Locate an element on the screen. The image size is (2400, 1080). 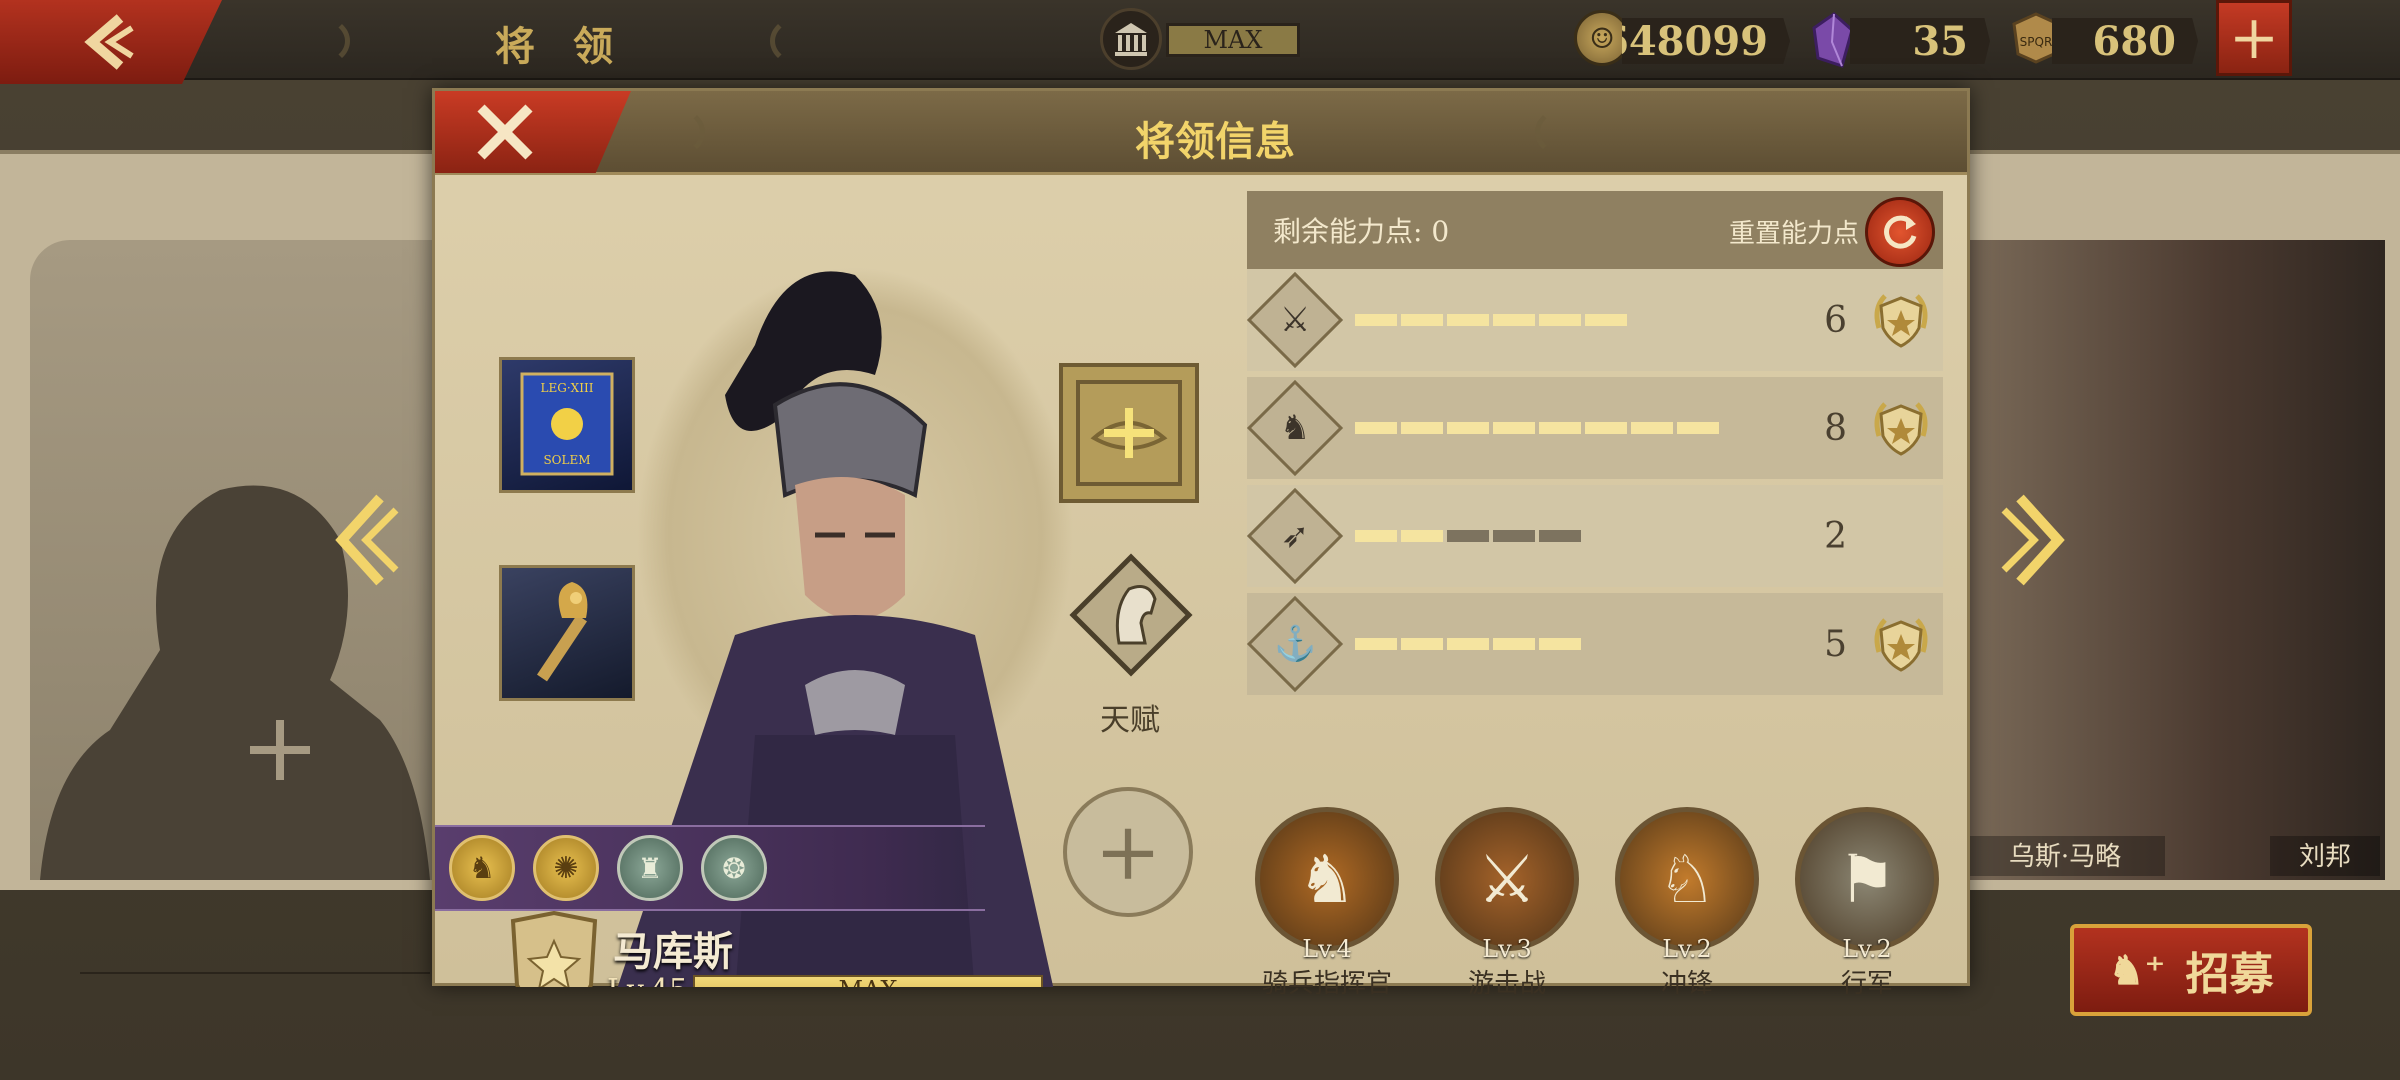
hero-xp-bar: MAX is located at coordinates (868, 981).